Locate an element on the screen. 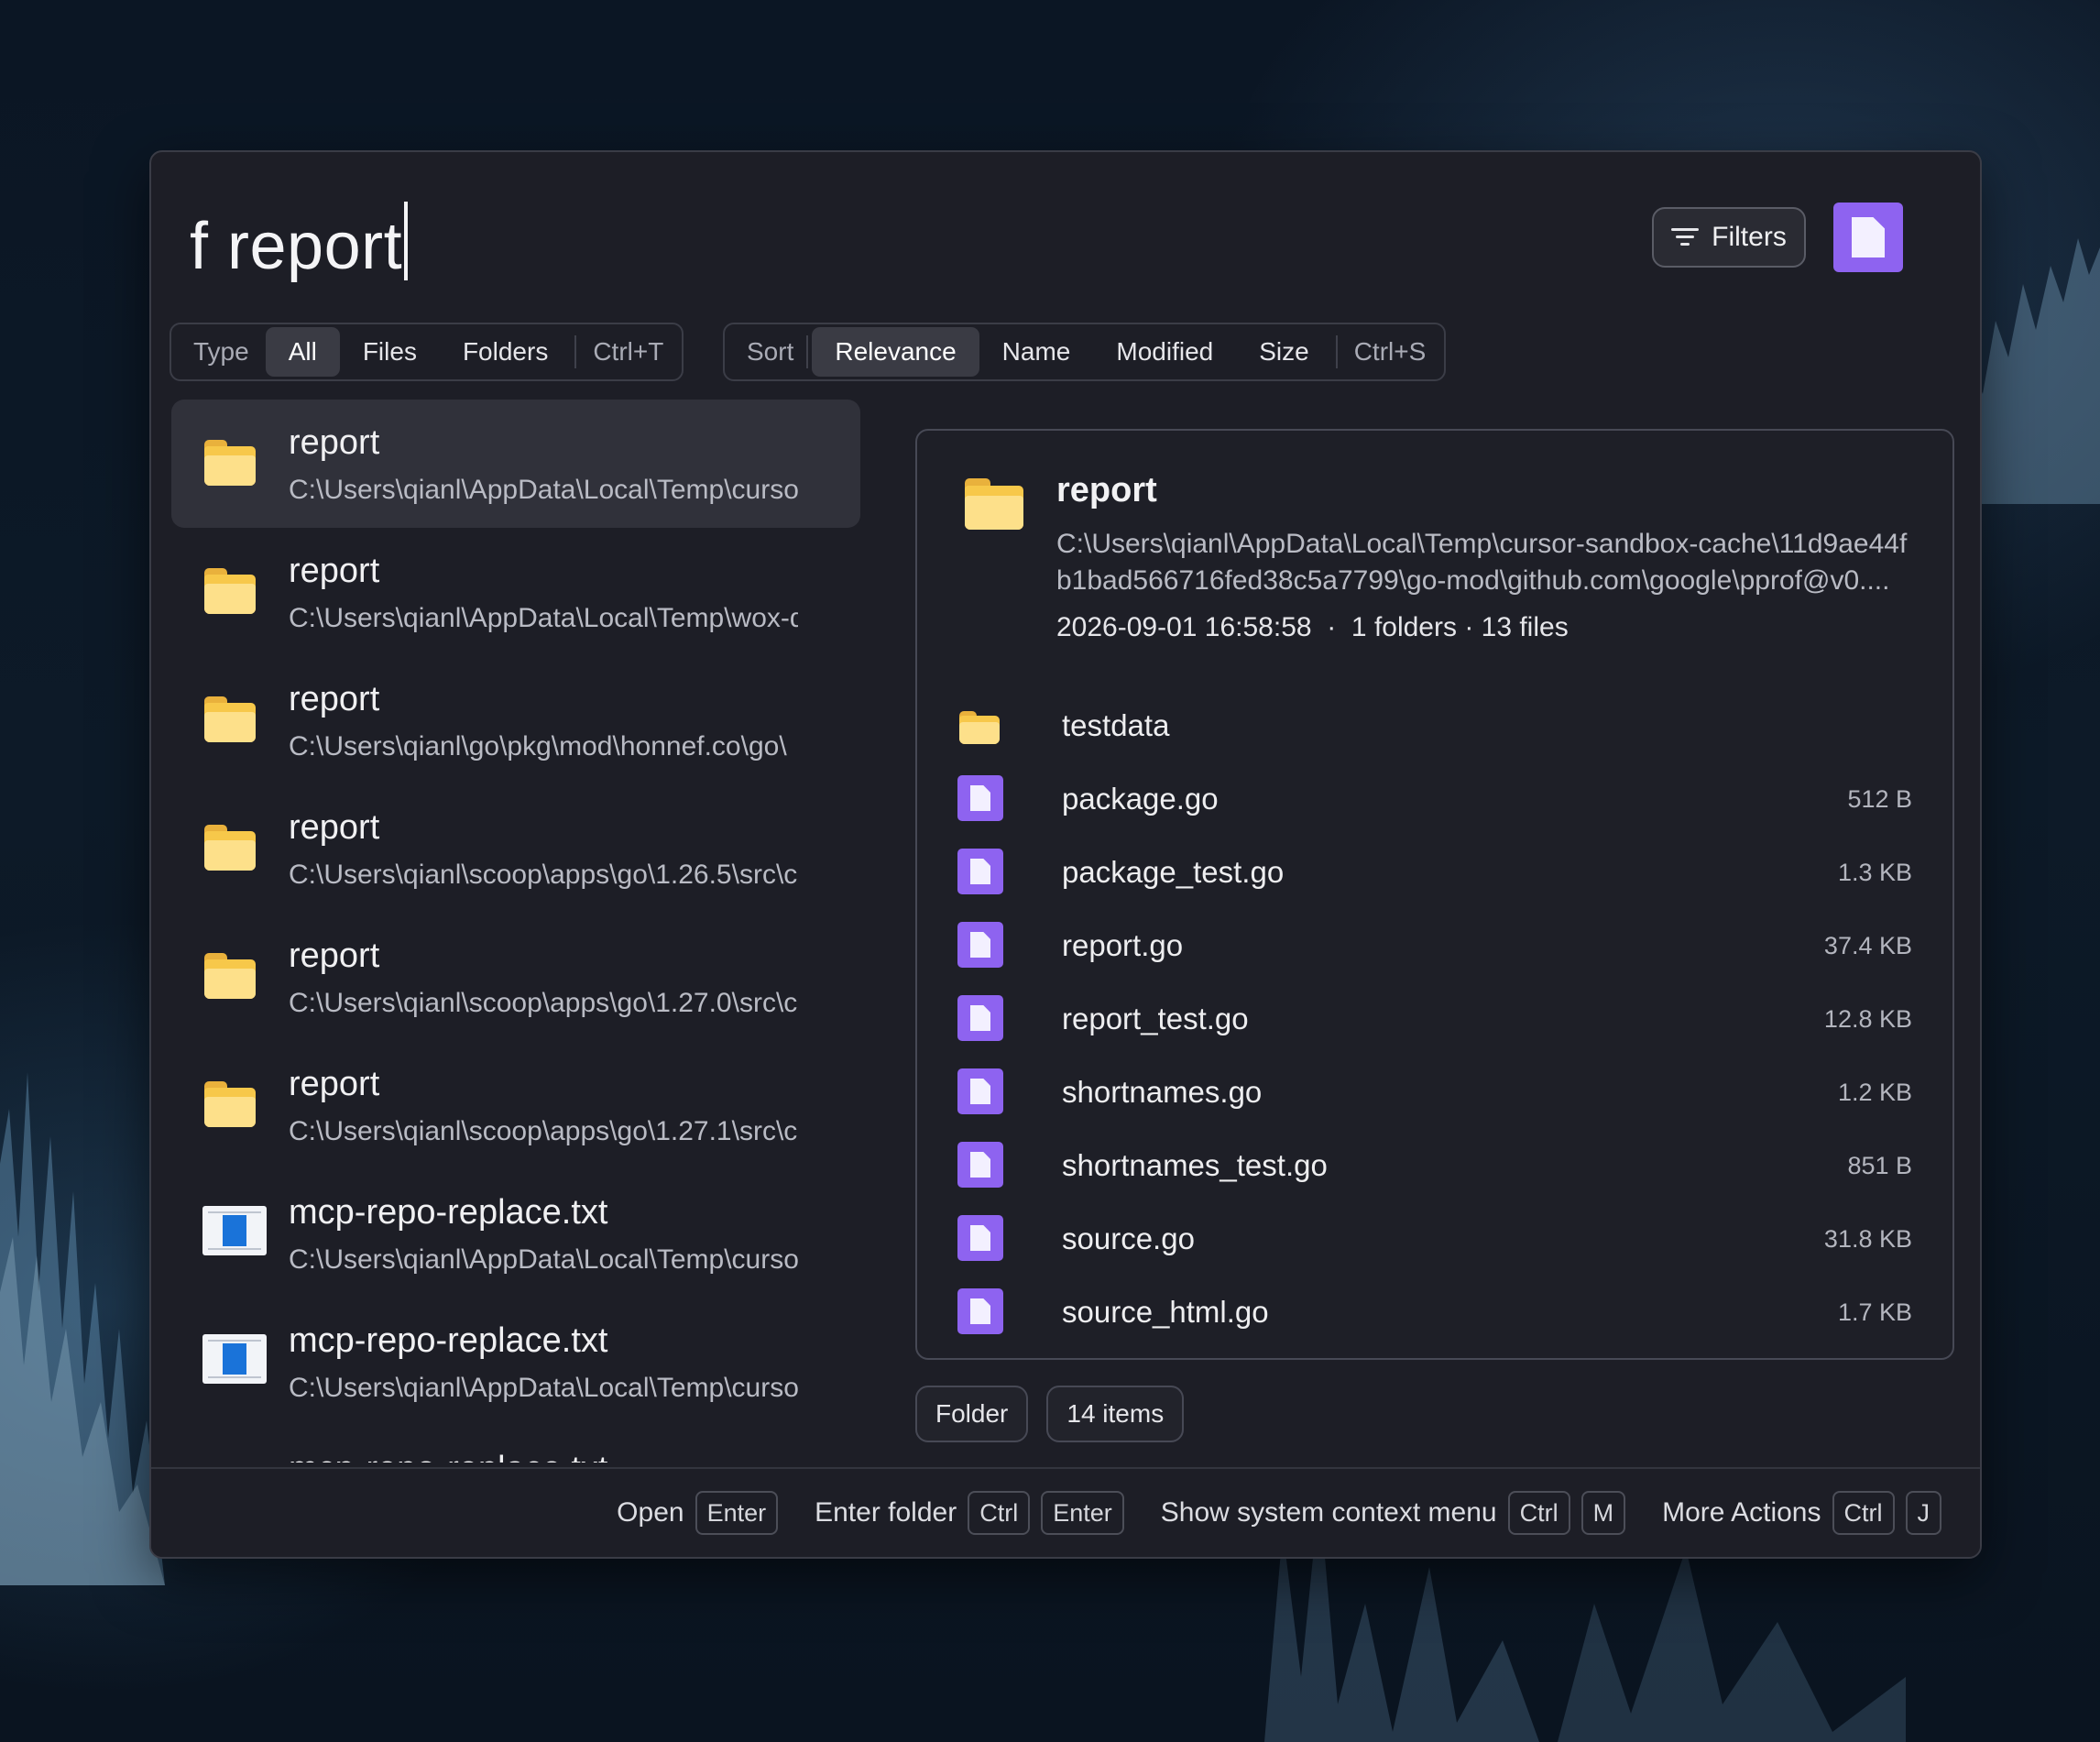 Image resolution: width=2100 pixels, height=1742 pixels. entry-name: source.go is located at coordinates (1128, 1238).